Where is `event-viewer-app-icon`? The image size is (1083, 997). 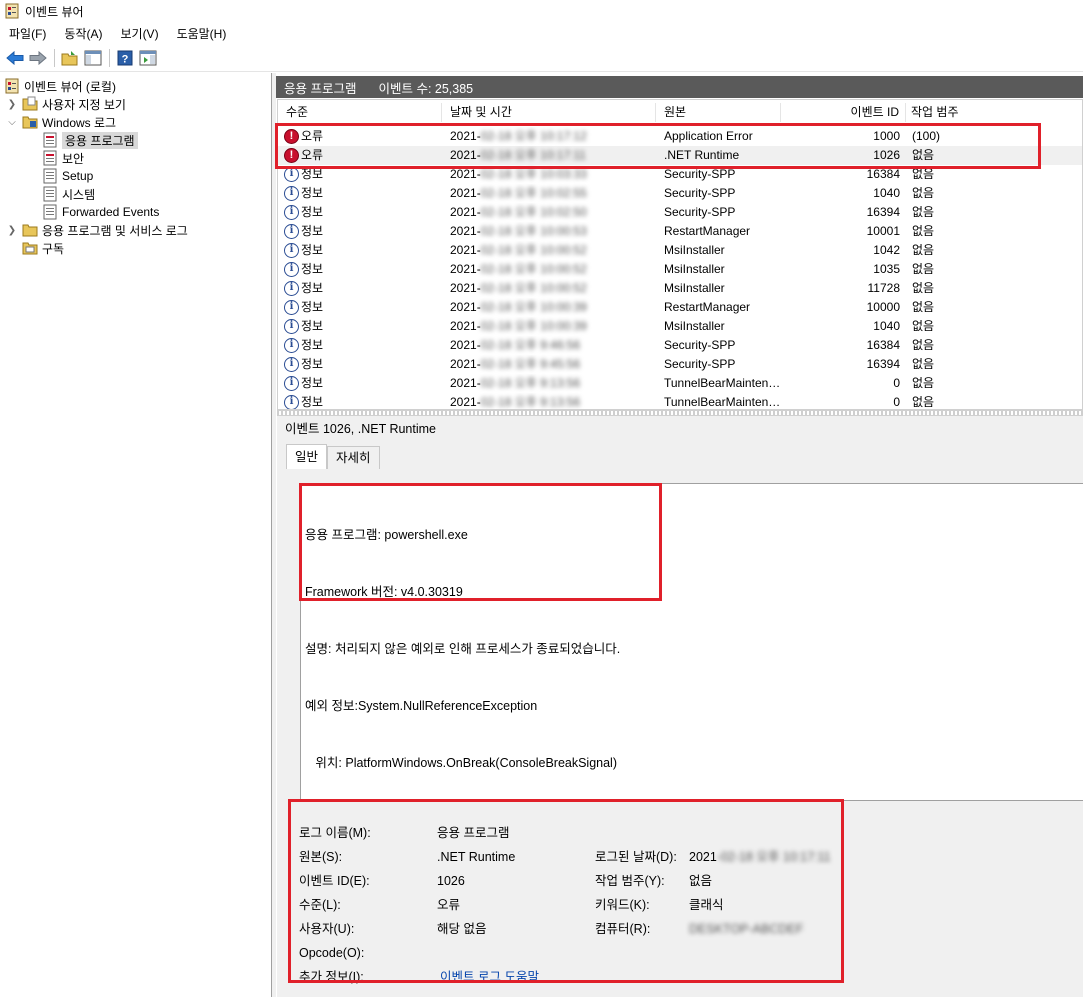
event-viewer-app-icon is located at coordinates (12, 11).